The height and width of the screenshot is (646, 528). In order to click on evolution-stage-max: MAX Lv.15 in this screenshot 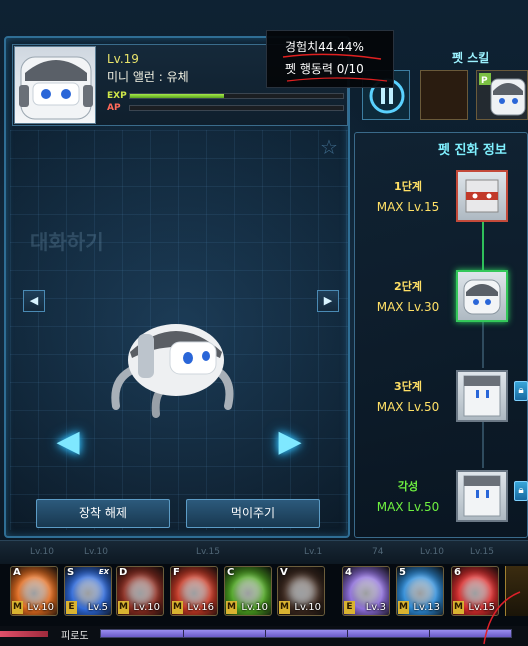, I will do `click(408, 207)`.